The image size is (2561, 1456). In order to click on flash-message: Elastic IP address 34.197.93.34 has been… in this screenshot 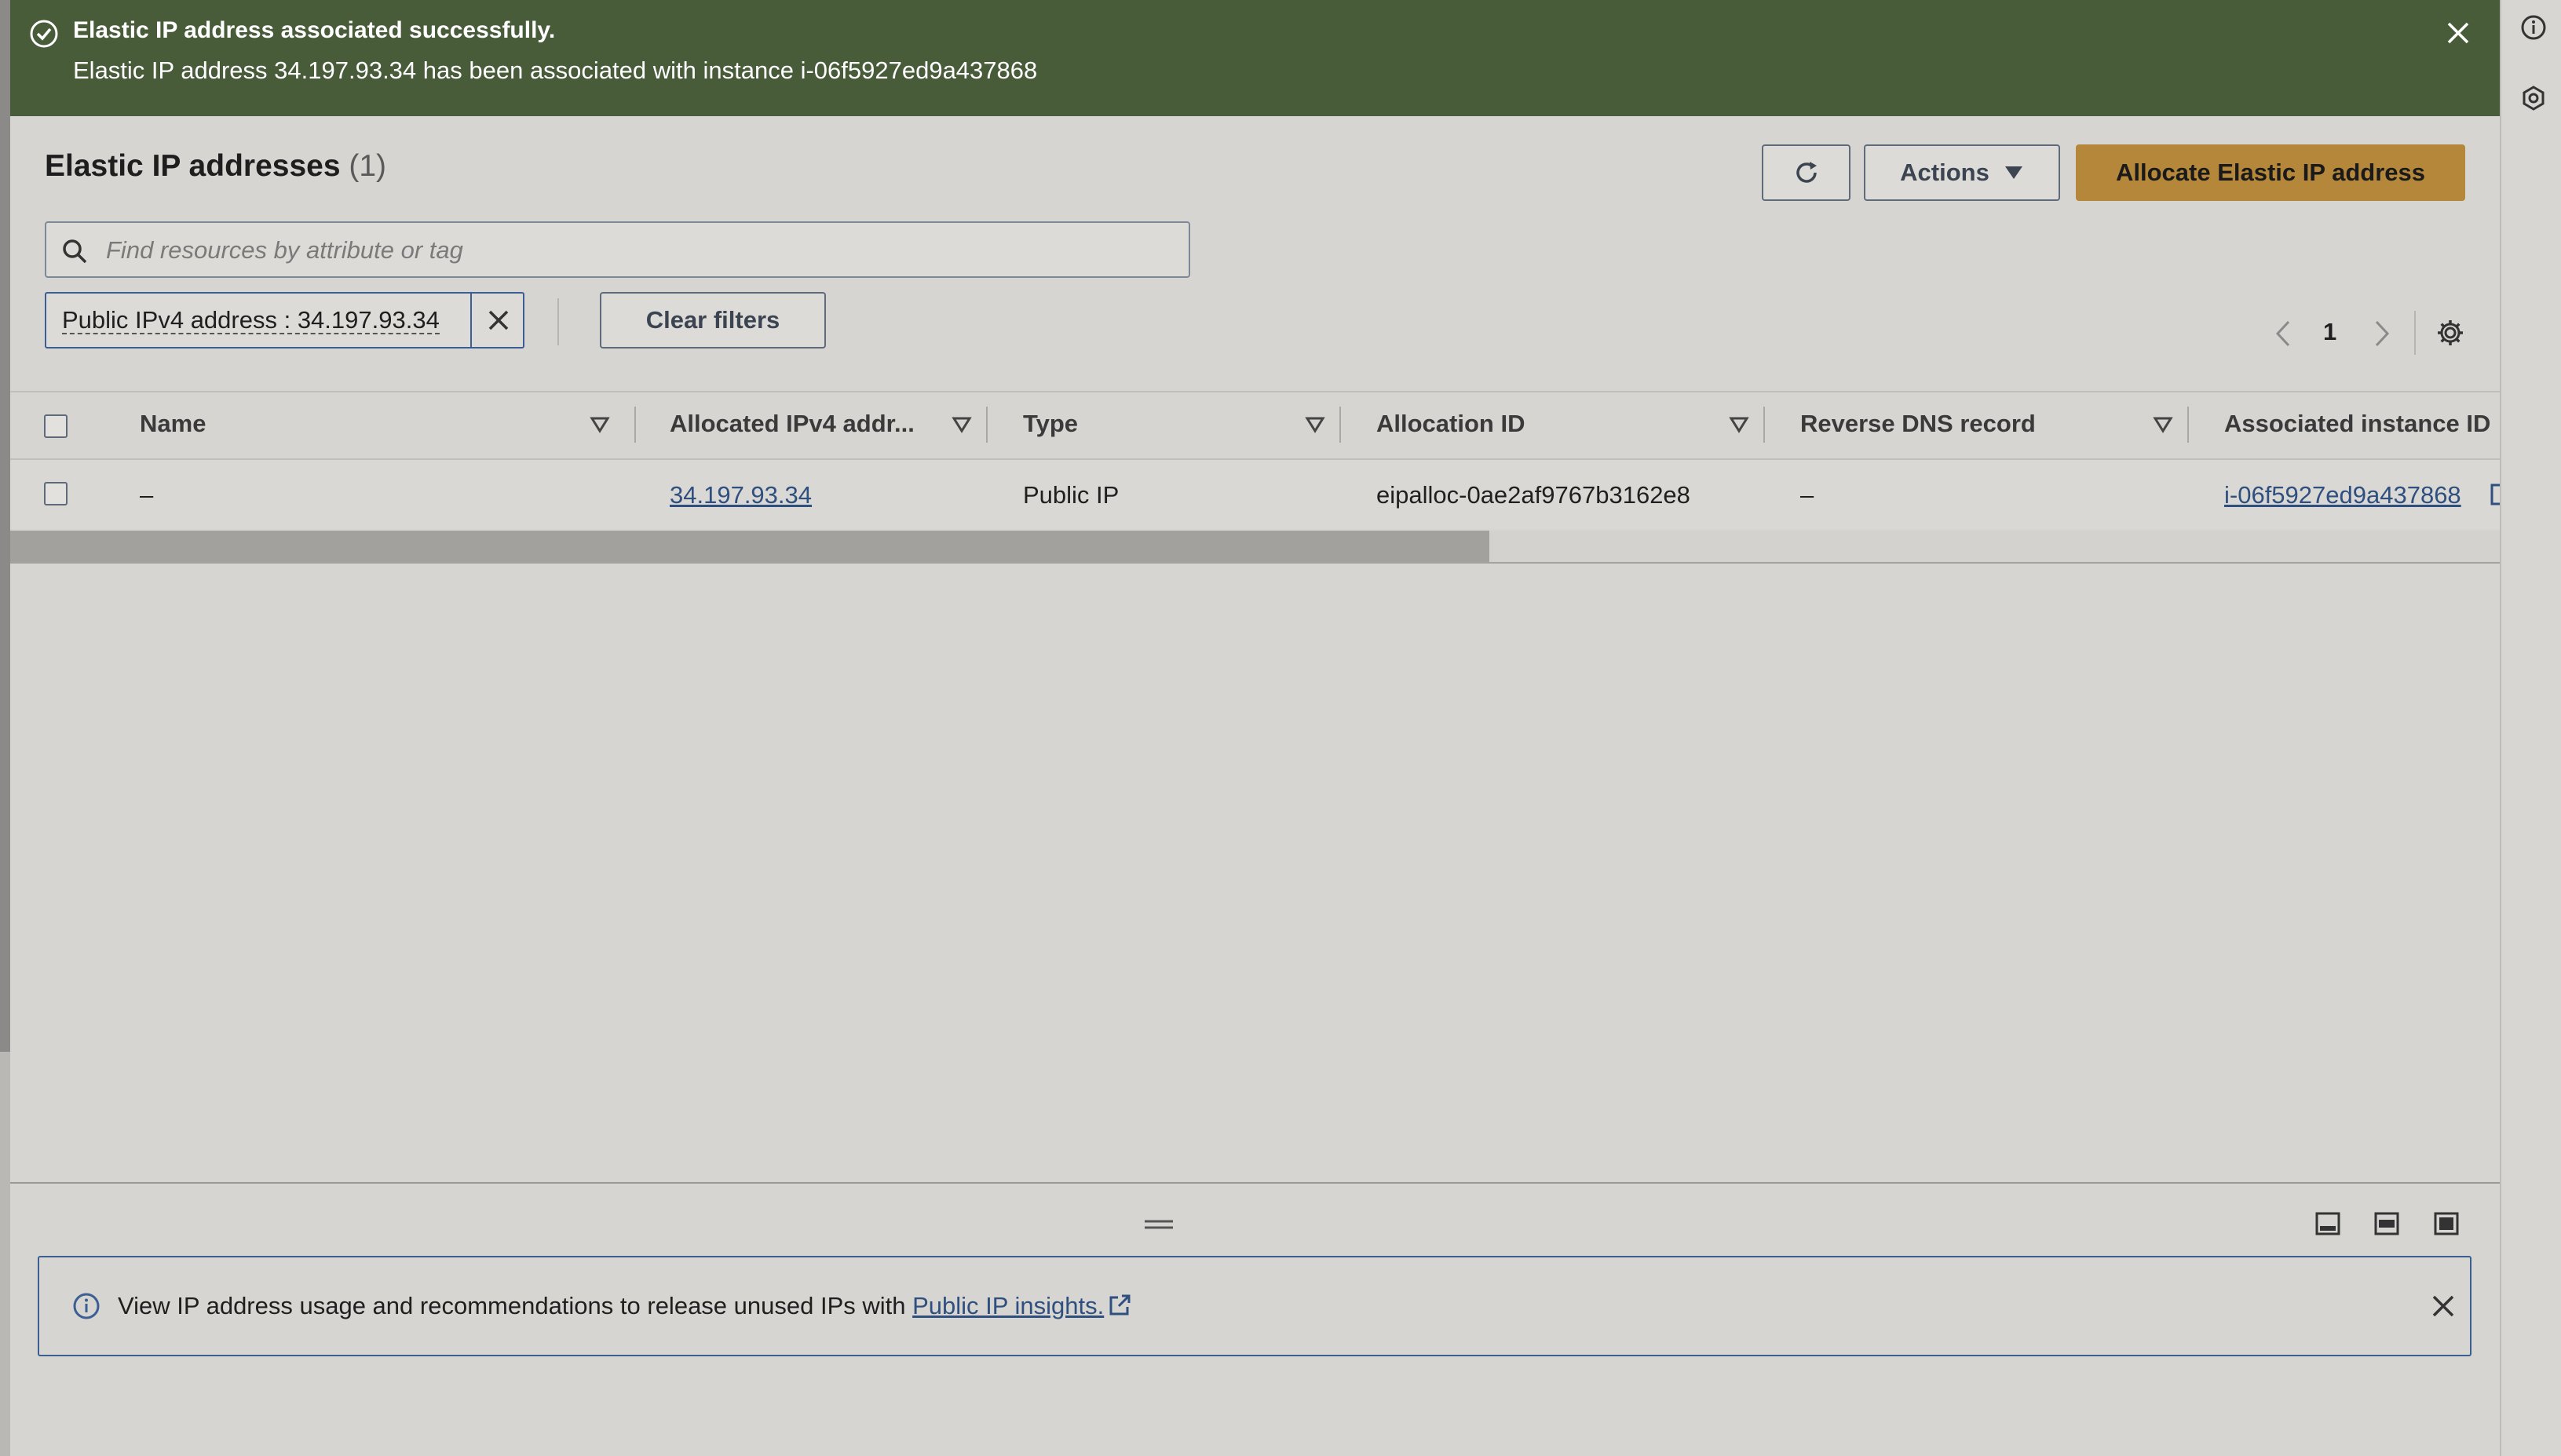, I will do `click(555, 70)`.